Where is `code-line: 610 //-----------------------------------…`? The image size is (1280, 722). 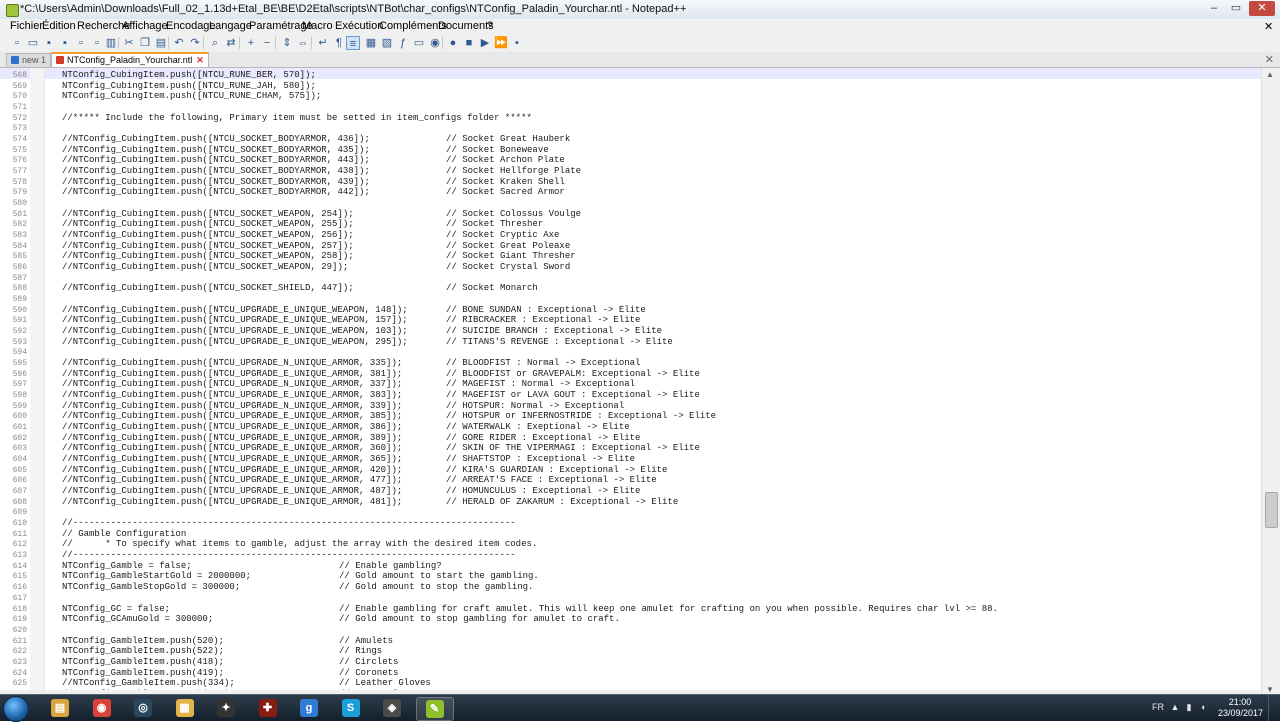
code-line: 610 //-----------------------------------… is located at coordinates (630, 523).